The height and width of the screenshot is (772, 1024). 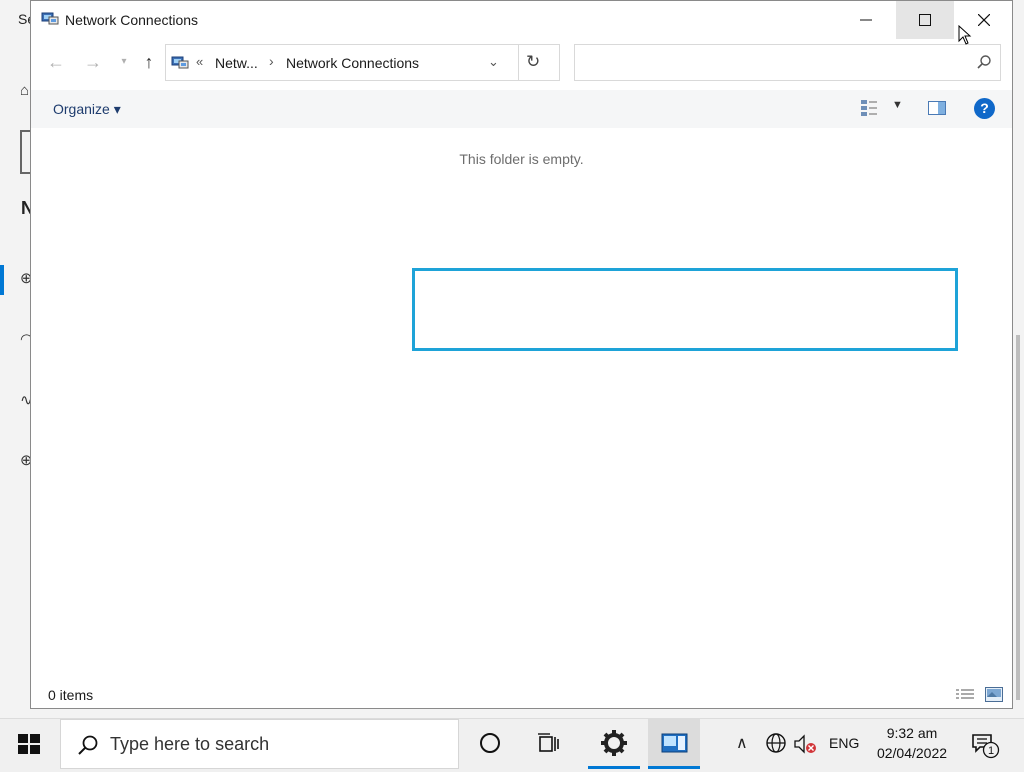 What do you see at coordinates (521, 20) in the screenshot?
I see `title-bar: Network Connections` at bounding box center [521, 20].